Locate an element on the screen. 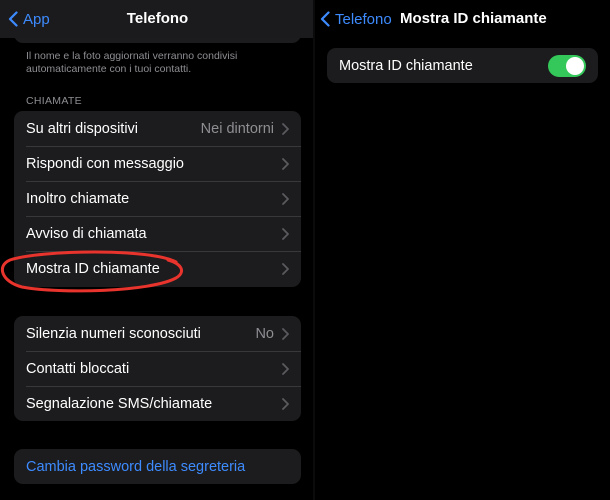 The image size is (610, 500). navigation-bar: Telefono Mostra ID chiamante is located at coordinates (462, 19).